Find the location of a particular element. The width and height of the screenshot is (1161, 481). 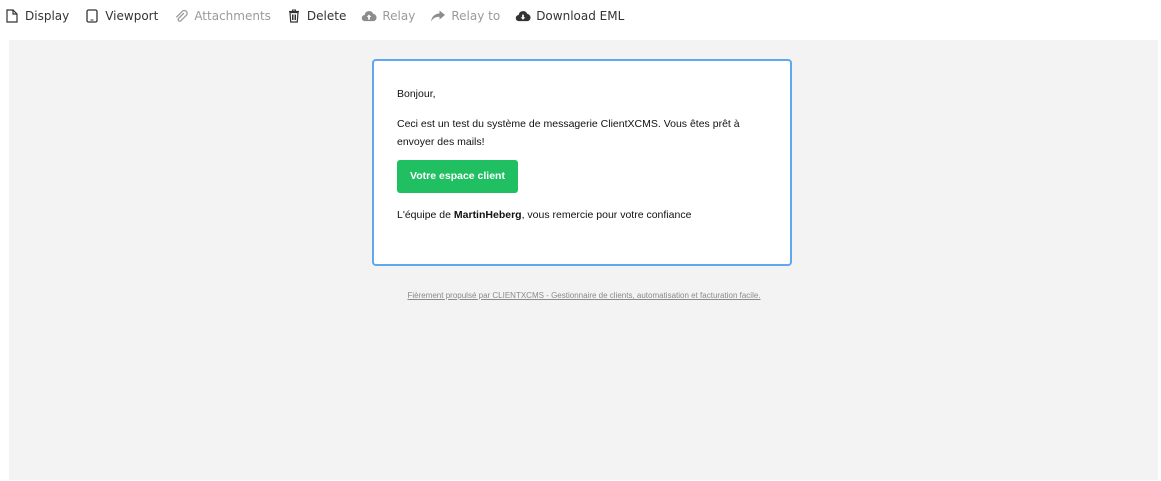

relay-button: Relay is located at coordinates (388, 16).